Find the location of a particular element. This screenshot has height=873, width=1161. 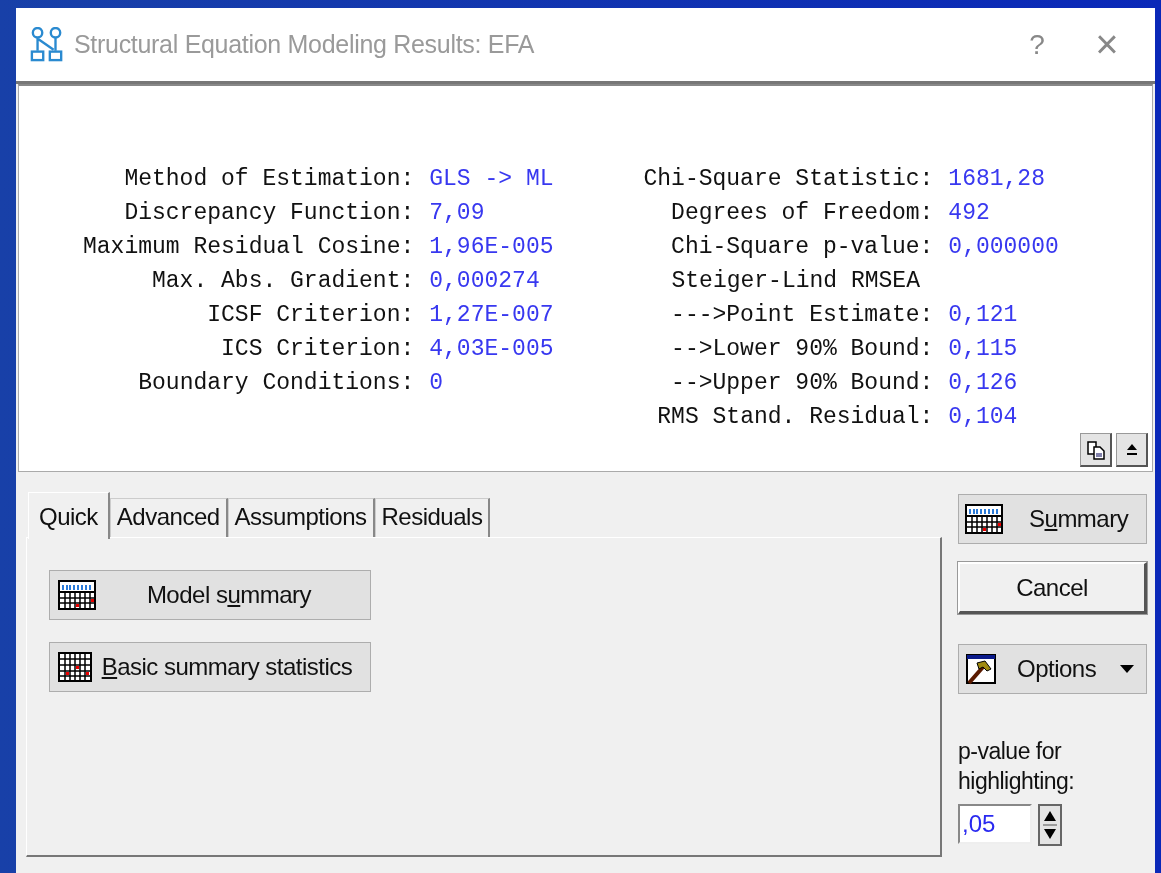

cancel-button: Cancel is located at coordinates (1052, 588).